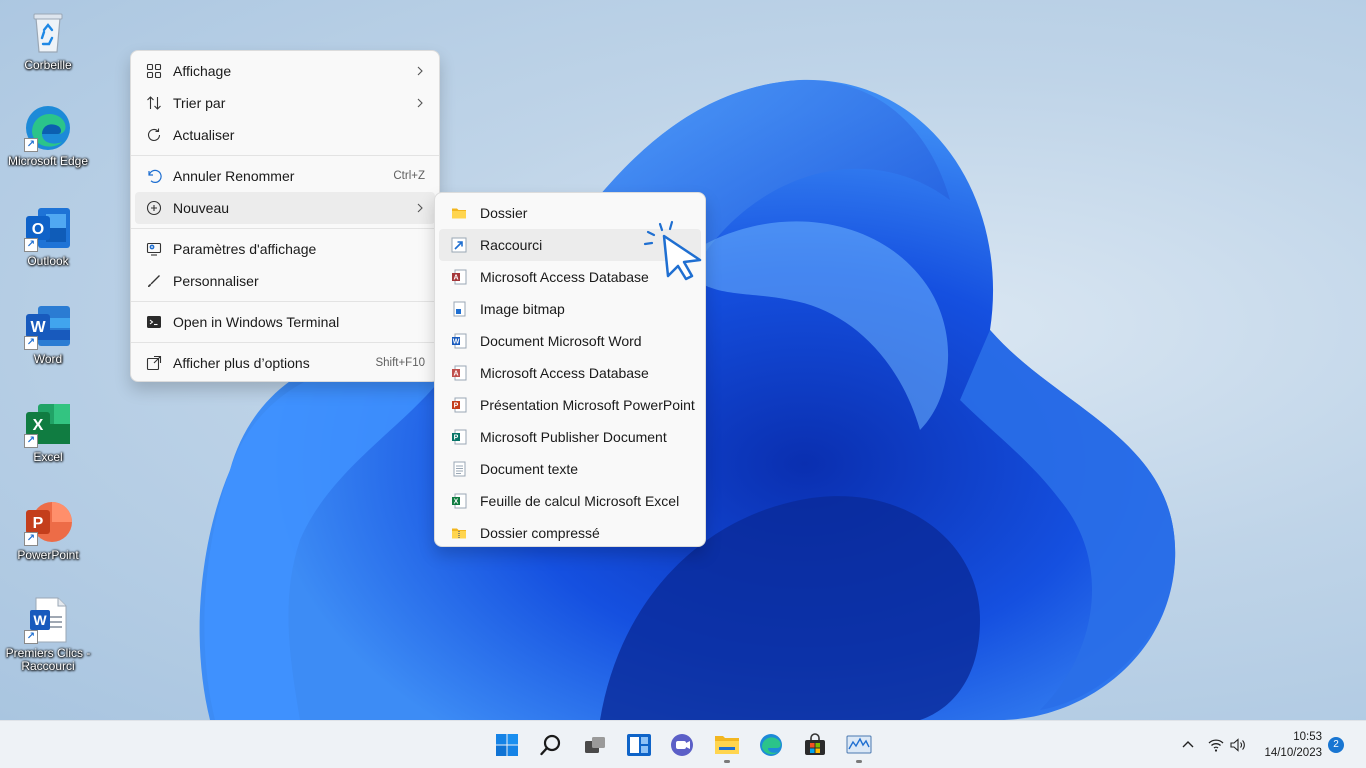 The image size is (1366, 768). What do you see at coordinates (48, 136) in the screenshot?
I see `desktop-icon-edge: ↗ Microsoft Edge` at bounding box center [48, 136].